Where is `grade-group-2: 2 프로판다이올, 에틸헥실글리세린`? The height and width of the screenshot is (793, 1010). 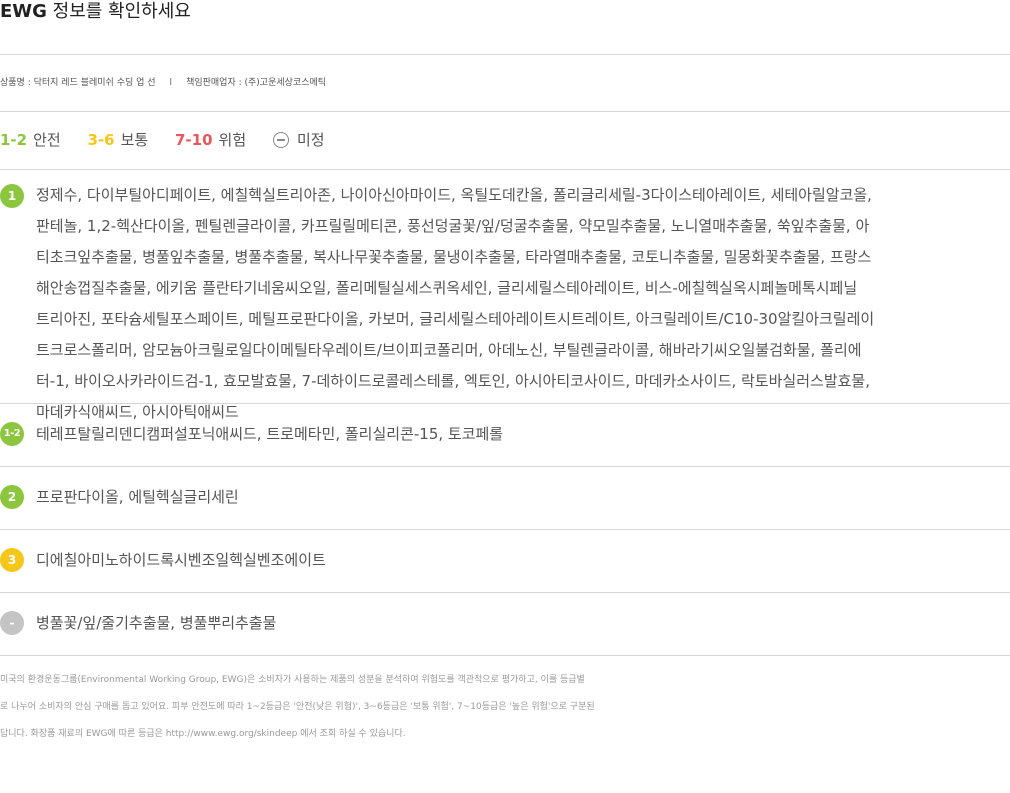
grade-group-2: 2 프로판다이올, 에틸헥실글리세린 is located at coordinates (505, 498).